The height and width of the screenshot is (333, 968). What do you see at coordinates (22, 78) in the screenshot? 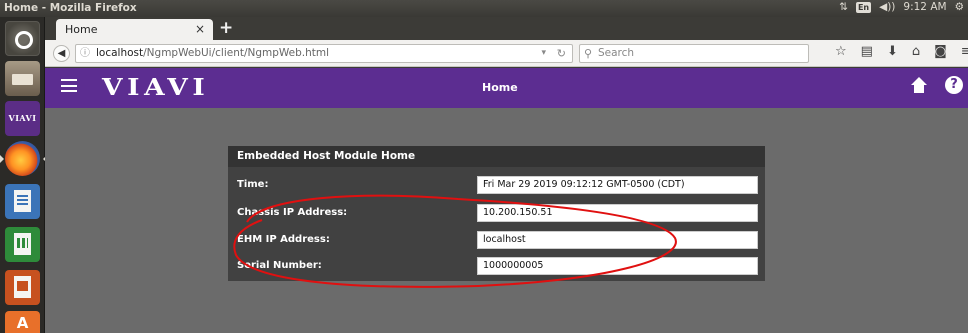
I see `files-icon` at bounding box center [22, 78].